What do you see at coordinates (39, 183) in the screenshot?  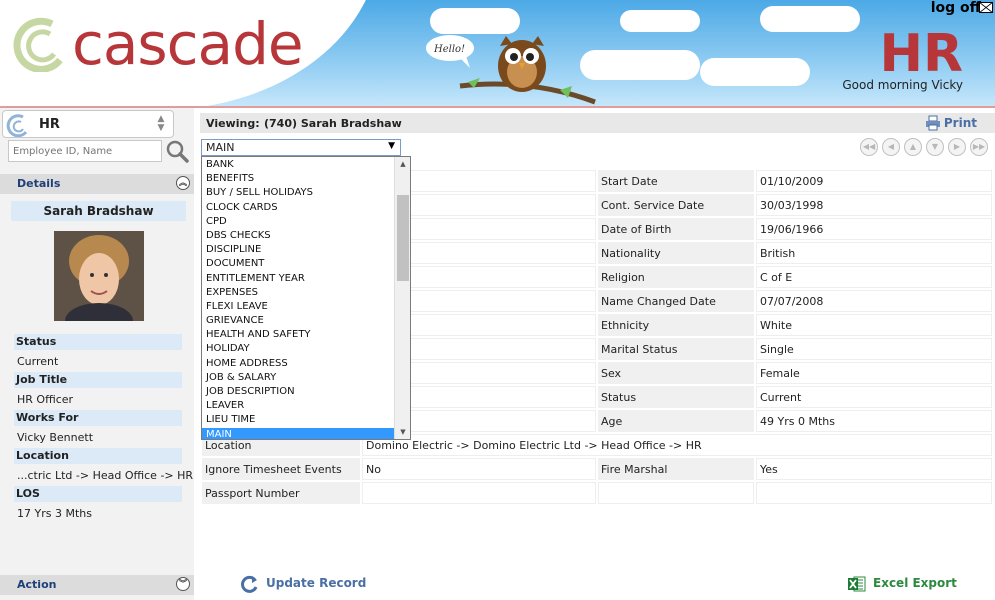 I see `details-label: Details` at bounding box center [39, 183].